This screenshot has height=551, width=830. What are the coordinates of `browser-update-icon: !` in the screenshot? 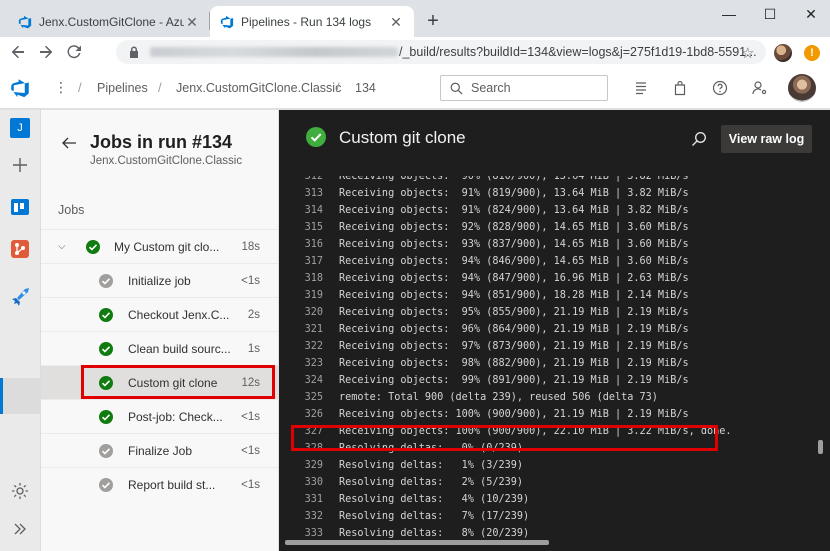 It's located at (812, 53).